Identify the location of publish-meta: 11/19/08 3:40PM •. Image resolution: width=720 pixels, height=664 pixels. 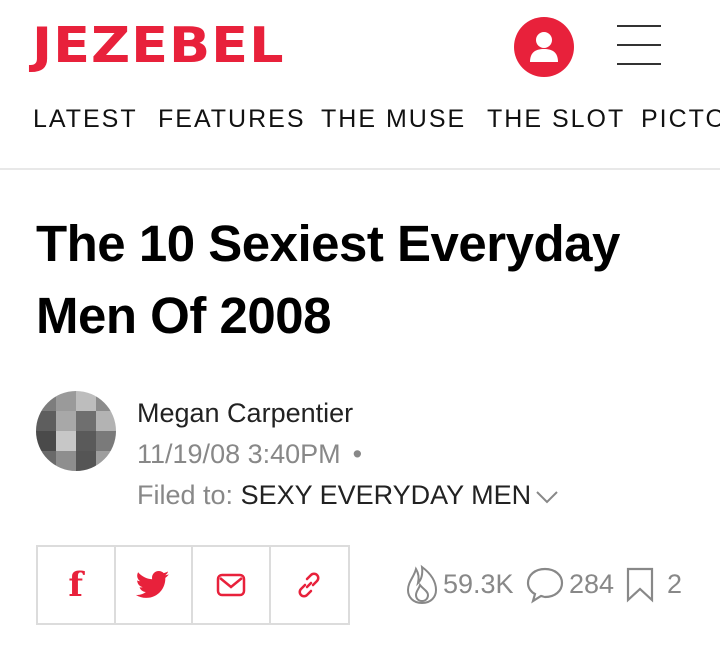
(249, 454).